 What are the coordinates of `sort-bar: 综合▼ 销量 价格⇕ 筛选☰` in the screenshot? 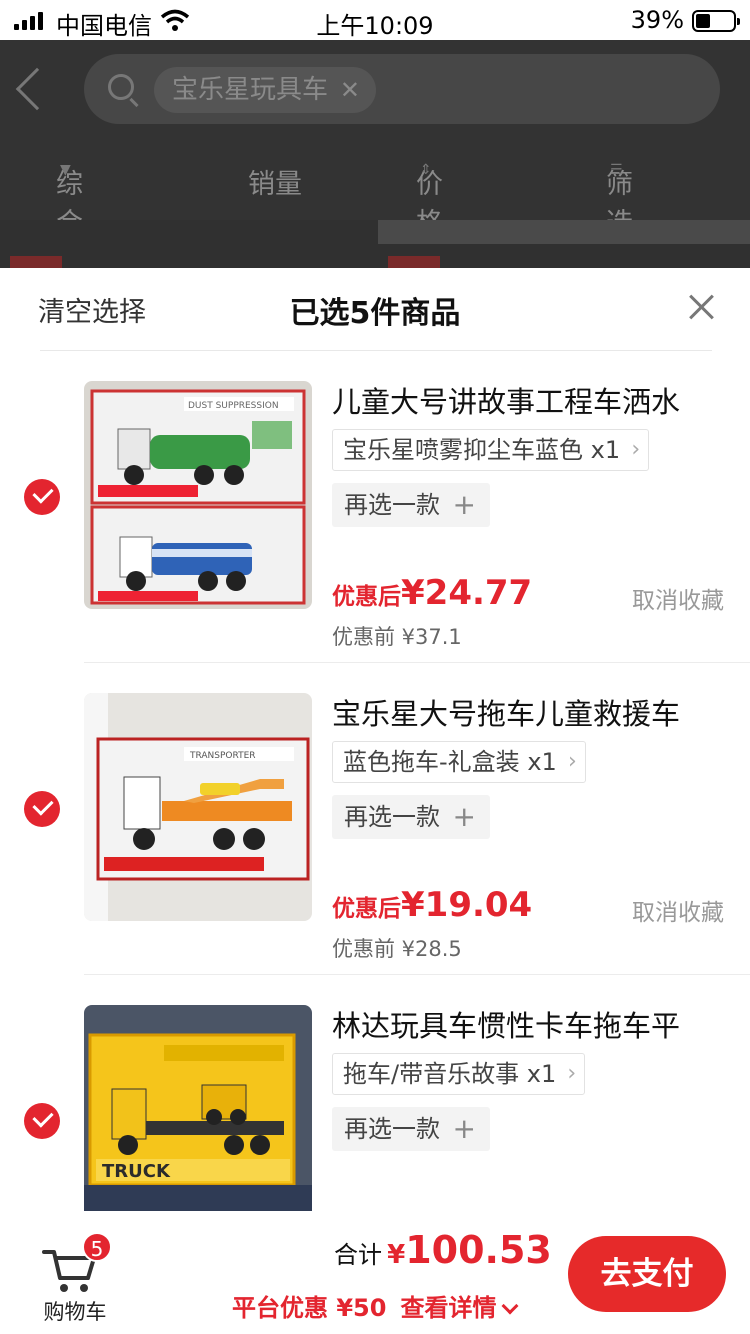 It's located at (344, 200).